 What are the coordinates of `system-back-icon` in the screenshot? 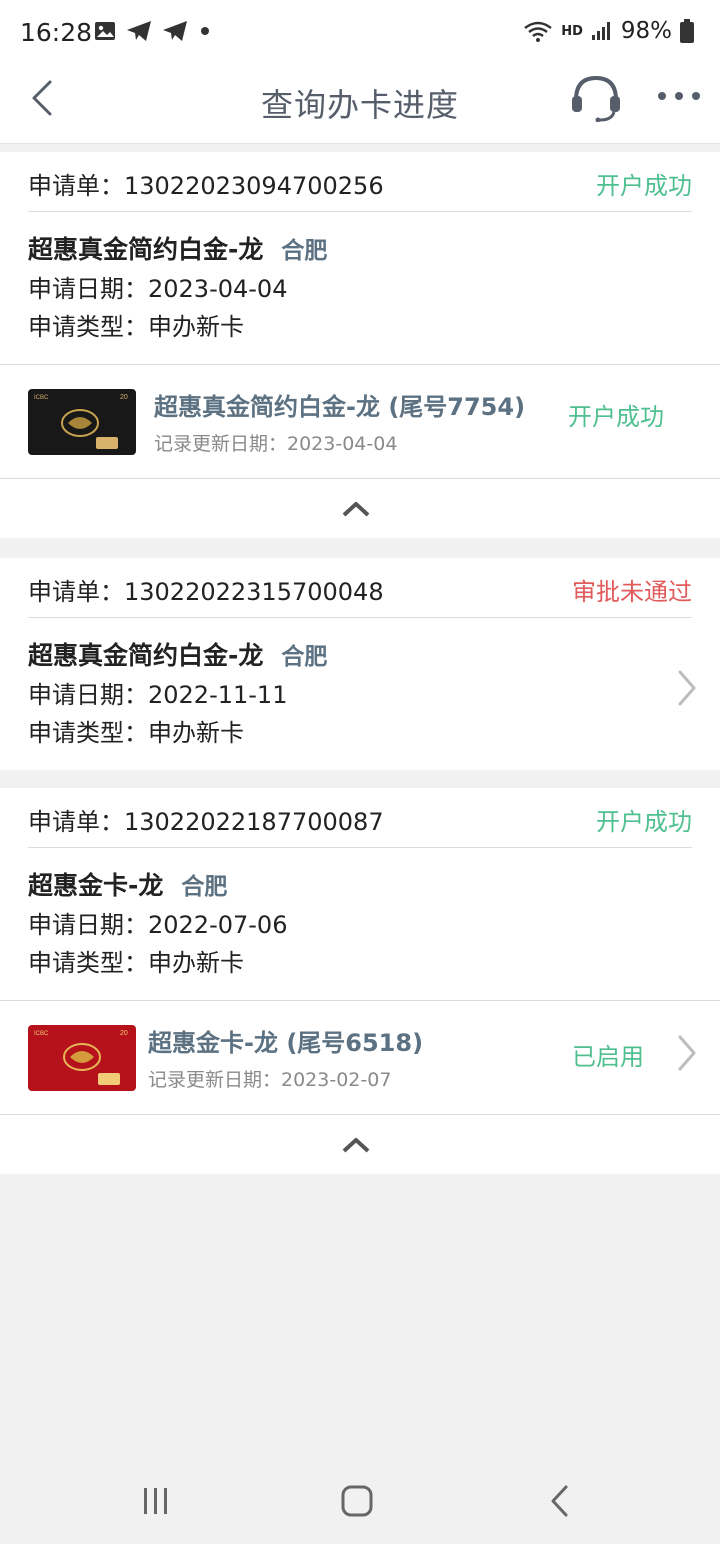 It's located at (560, 1501).